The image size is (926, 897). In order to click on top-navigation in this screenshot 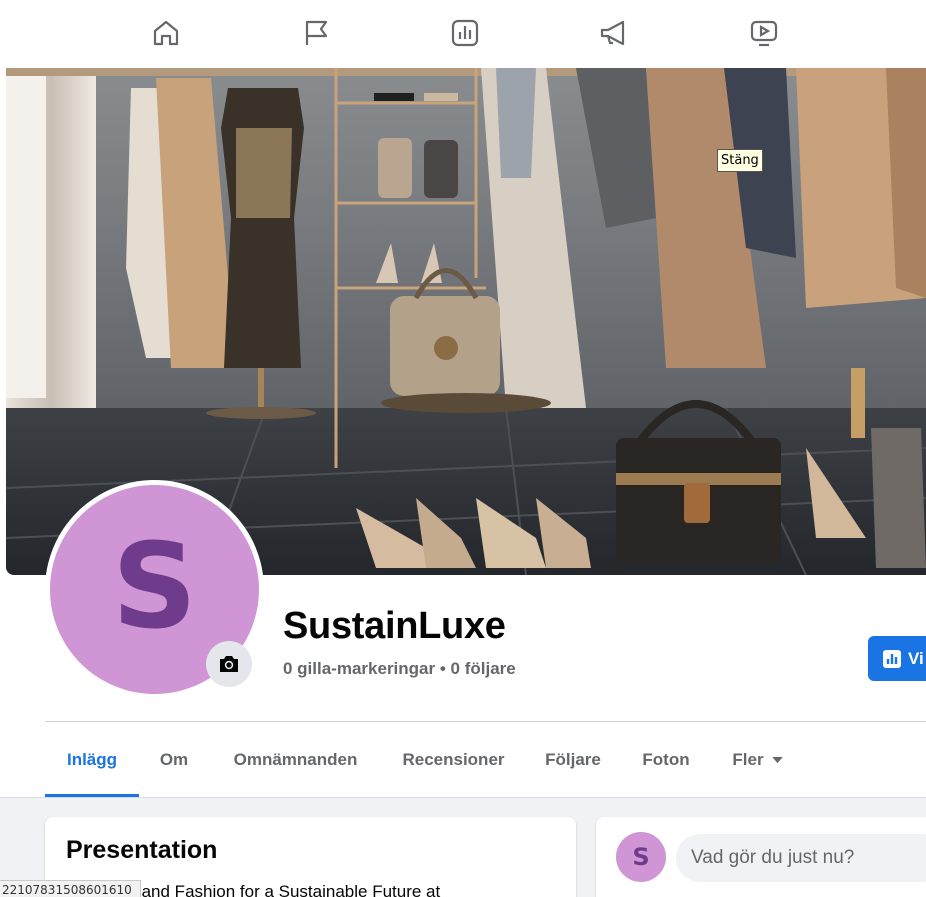, I will do `click(463, 34)`.